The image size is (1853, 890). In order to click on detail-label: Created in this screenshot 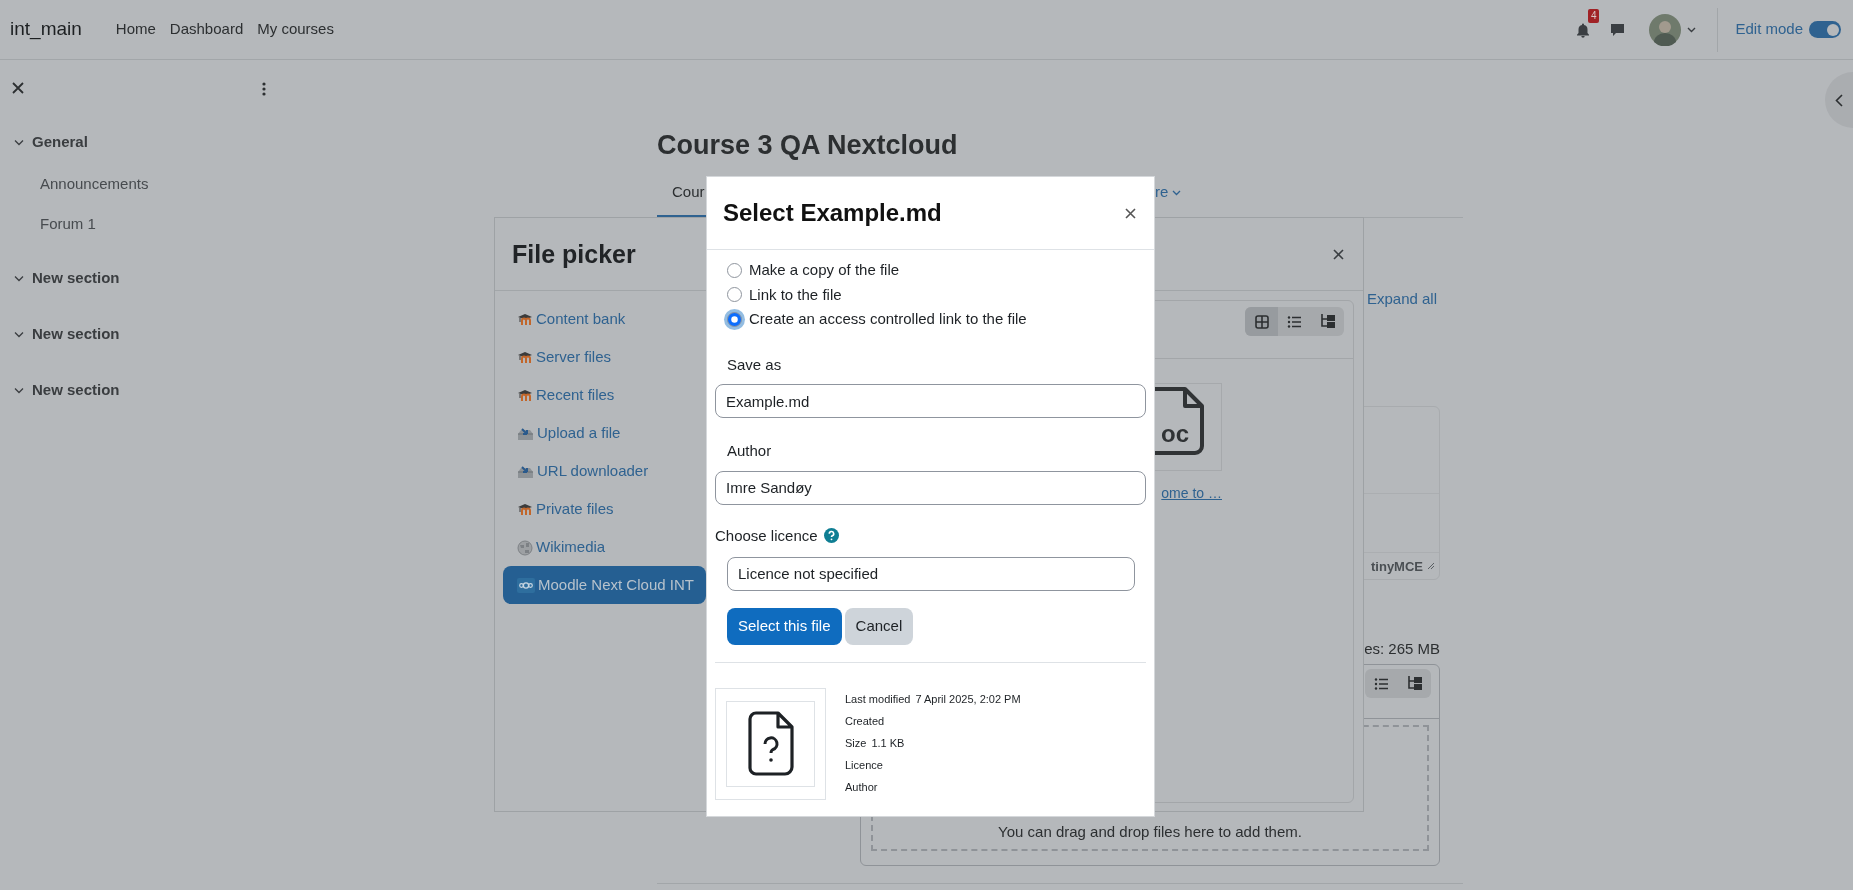, I will do `click(865, 721)`.